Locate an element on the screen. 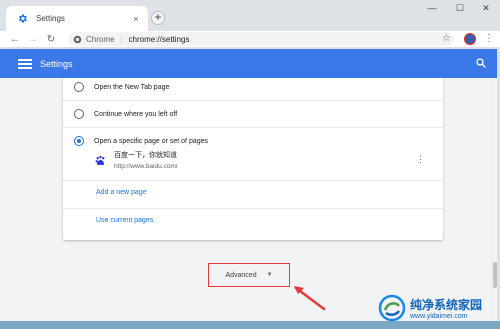  bookmark-star-icon: ☆ is located at coordinates (446, 38).